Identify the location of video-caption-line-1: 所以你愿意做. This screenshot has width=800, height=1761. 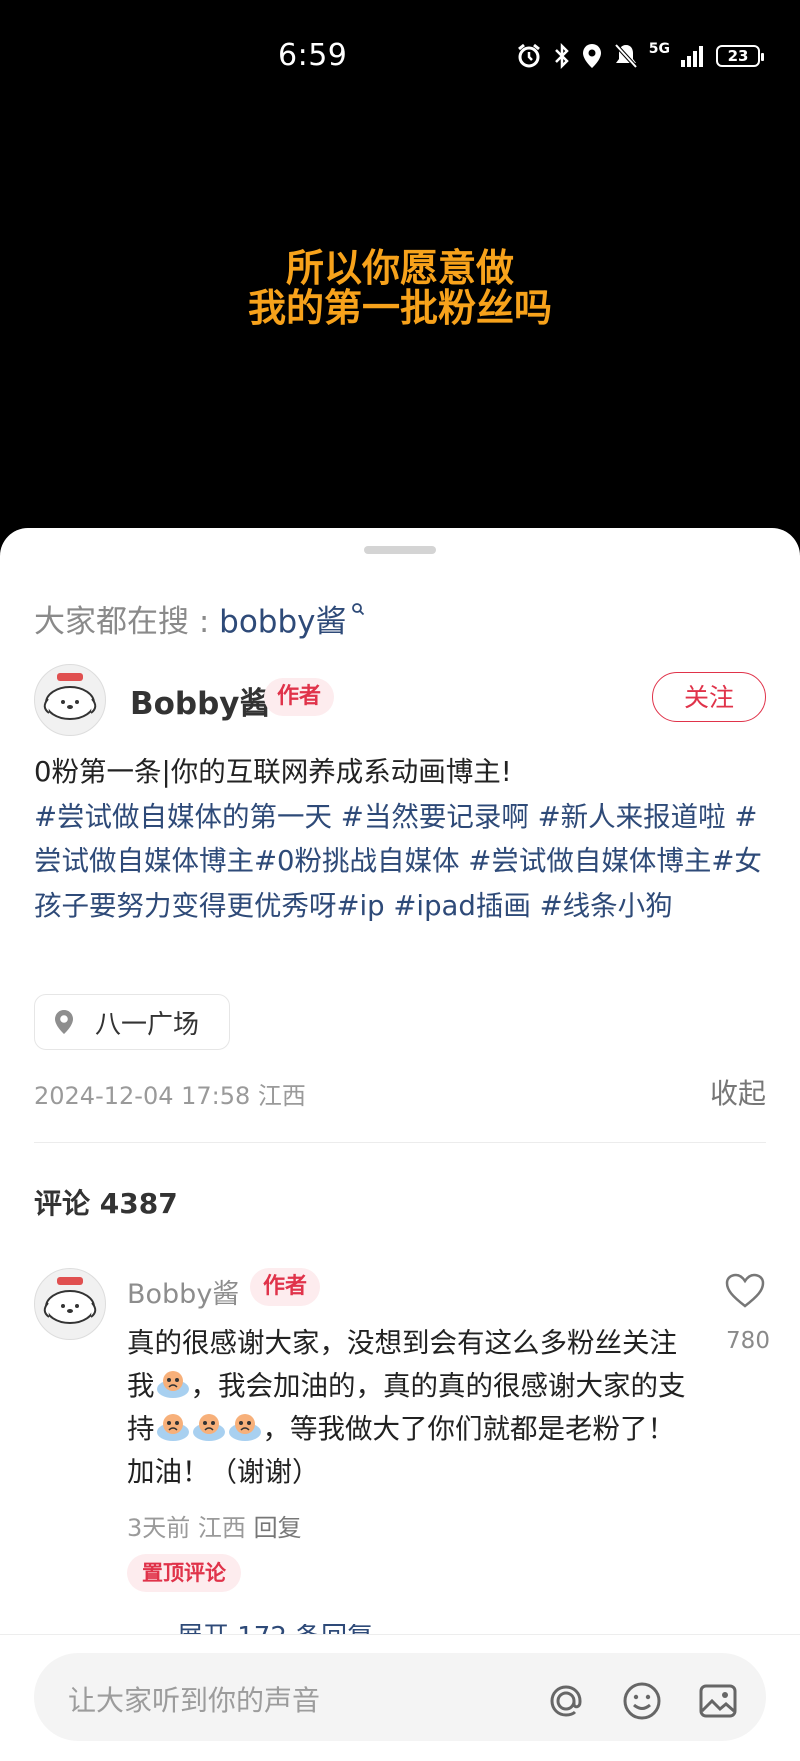
(399, 268).